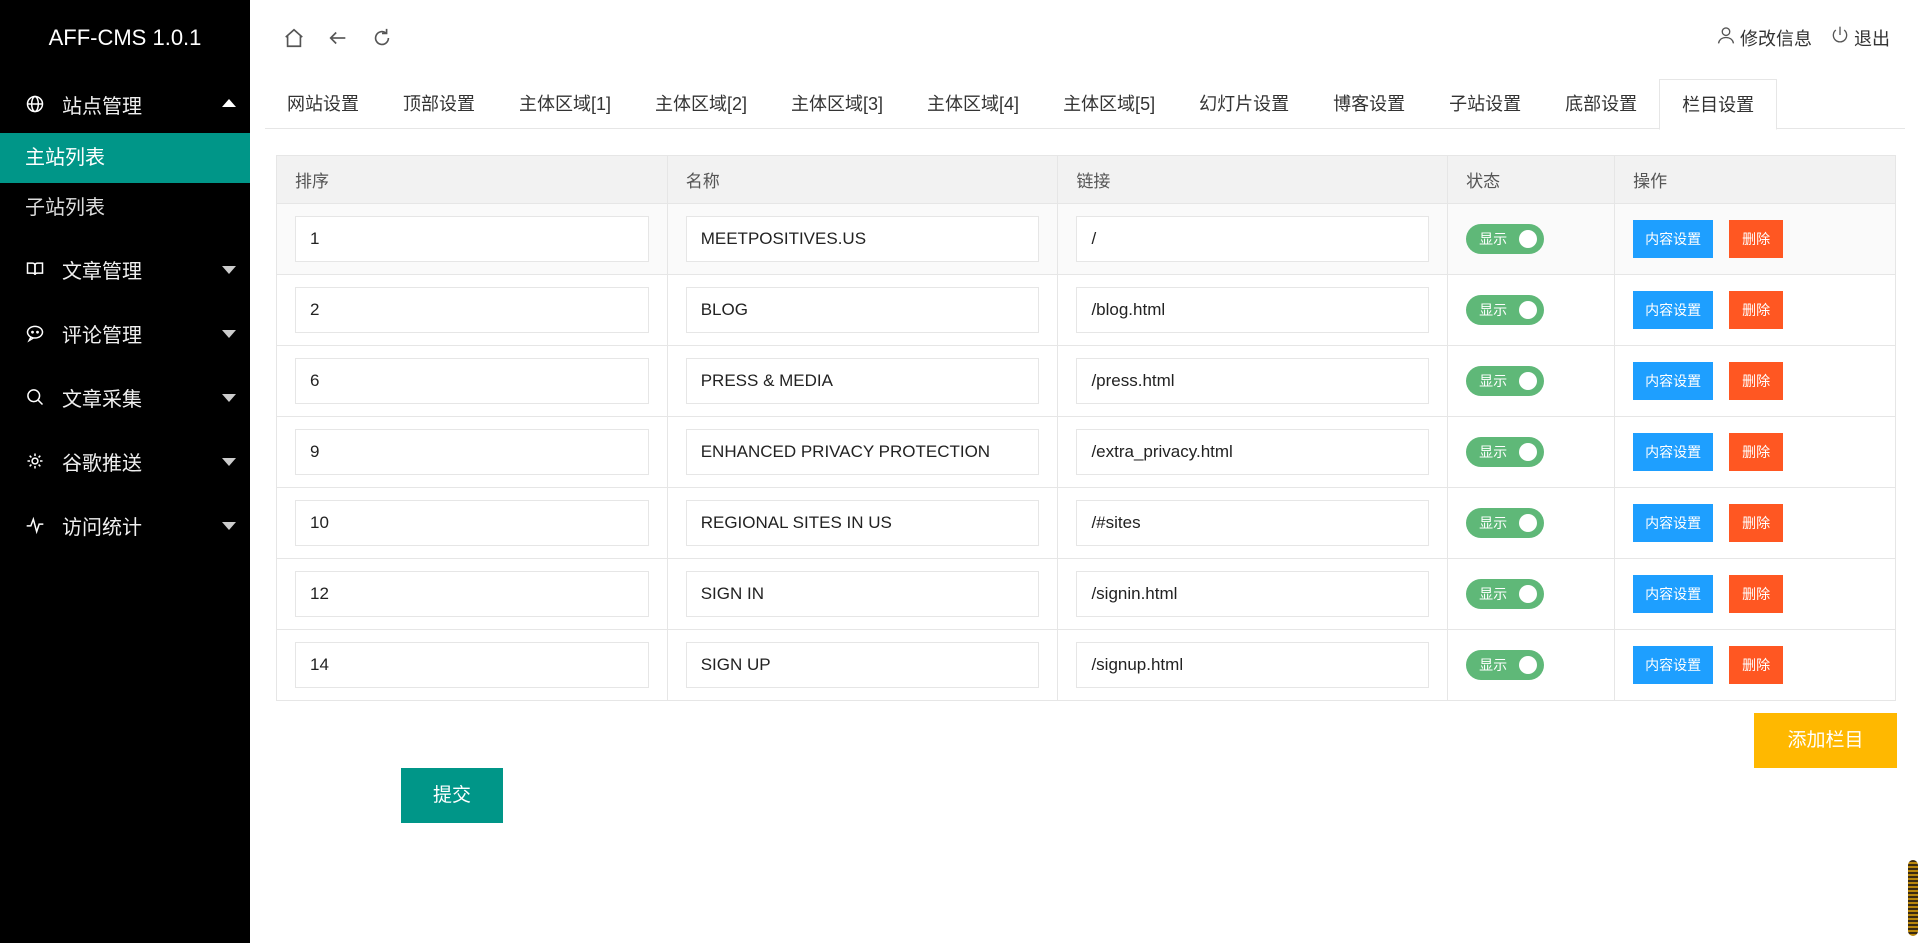 The width and height of the screenshot is (1920, 943). Describe the element at coordinates (1244, 104) in the screenshot. I see `tab-slideshow-settings: 幻灯片设置` at that location.